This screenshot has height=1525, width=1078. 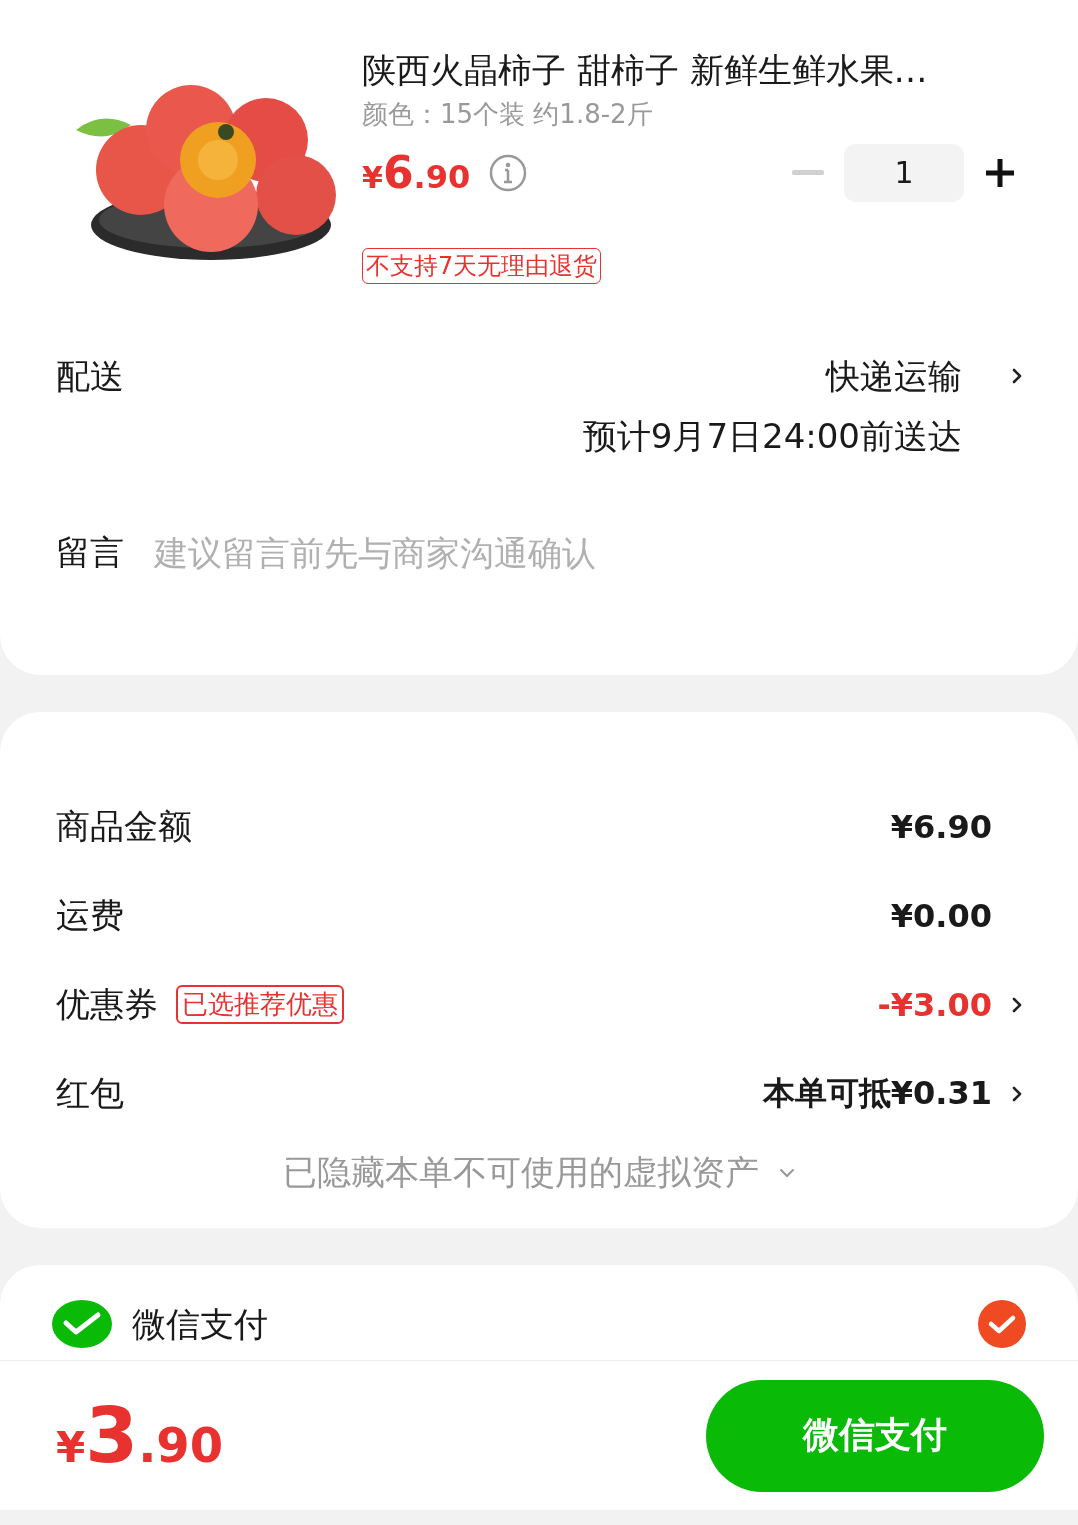 What do you see at coordinates (260, 1004) in the screenshot?
I see `coupon-tag: 已选推荐优惠` at bounding box center [260, 1004].